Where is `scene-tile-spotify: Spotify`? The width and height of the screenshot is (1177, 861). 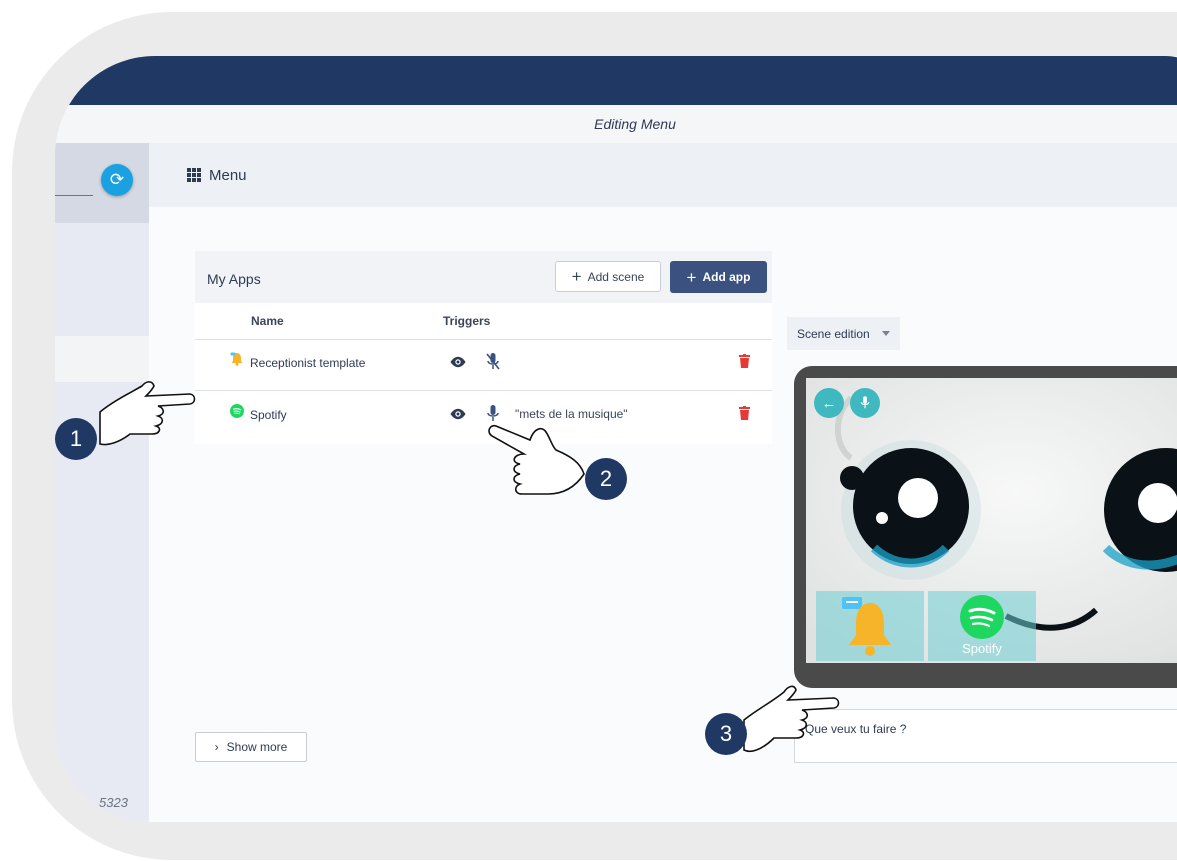 scene-tile-spotify: Spotify is located at coordinates (982, 626).